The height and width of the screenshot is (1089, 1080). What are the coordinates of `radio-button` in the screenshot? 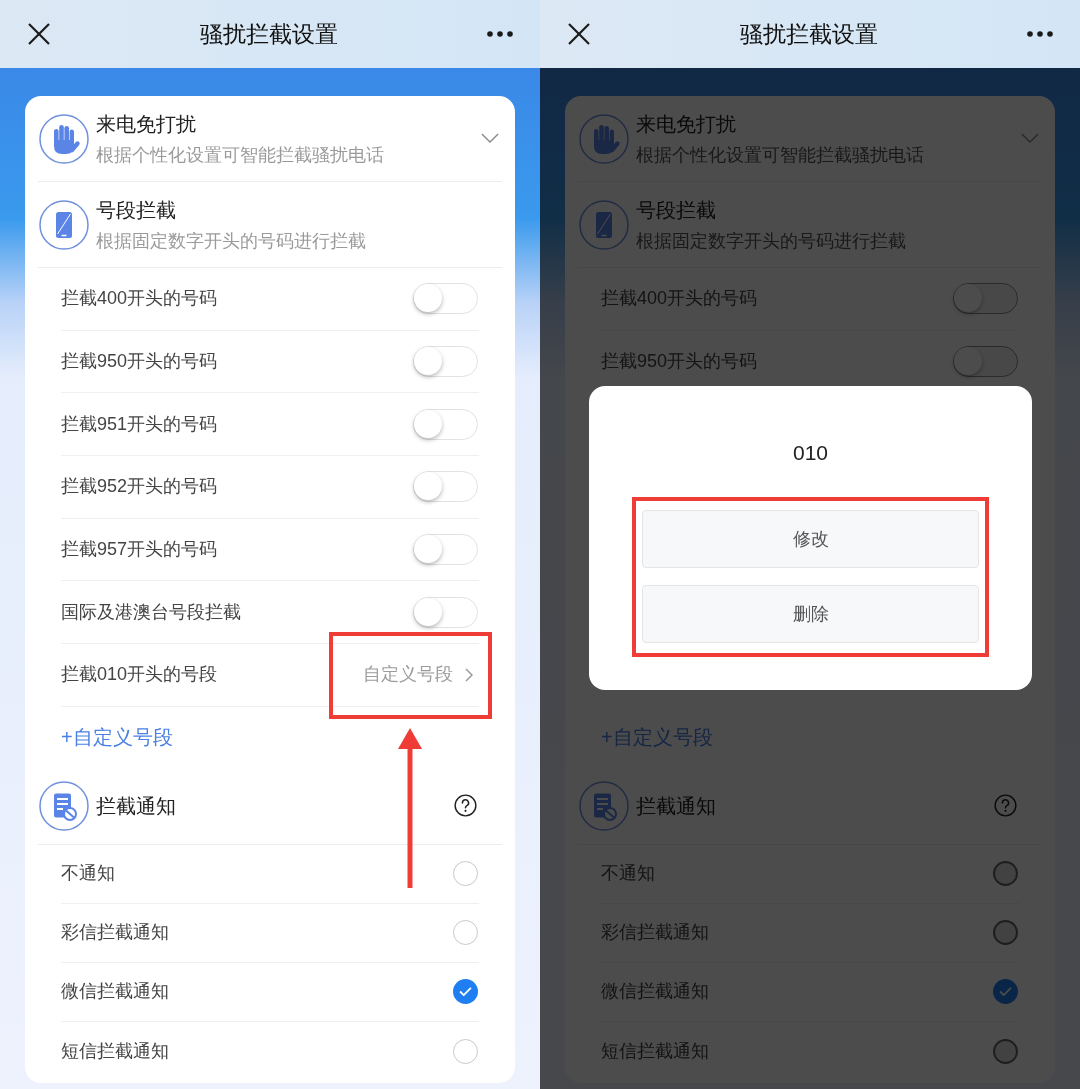 It's located at (465, 992).